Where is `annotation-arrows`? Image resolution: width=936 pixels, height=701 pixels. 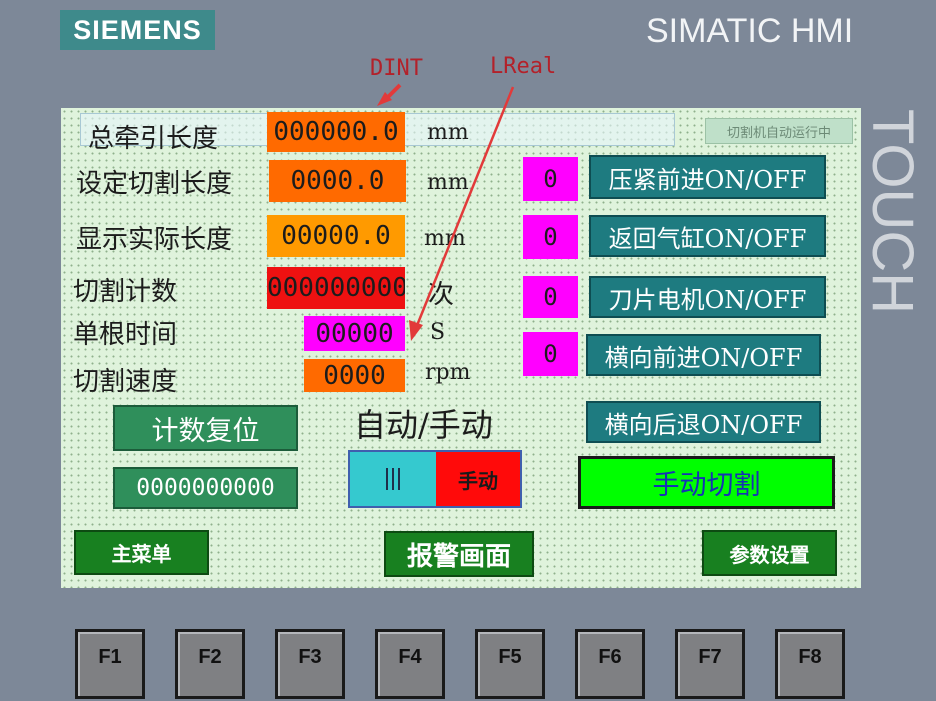
annotation-arrows is located at coordinates (446, 212).